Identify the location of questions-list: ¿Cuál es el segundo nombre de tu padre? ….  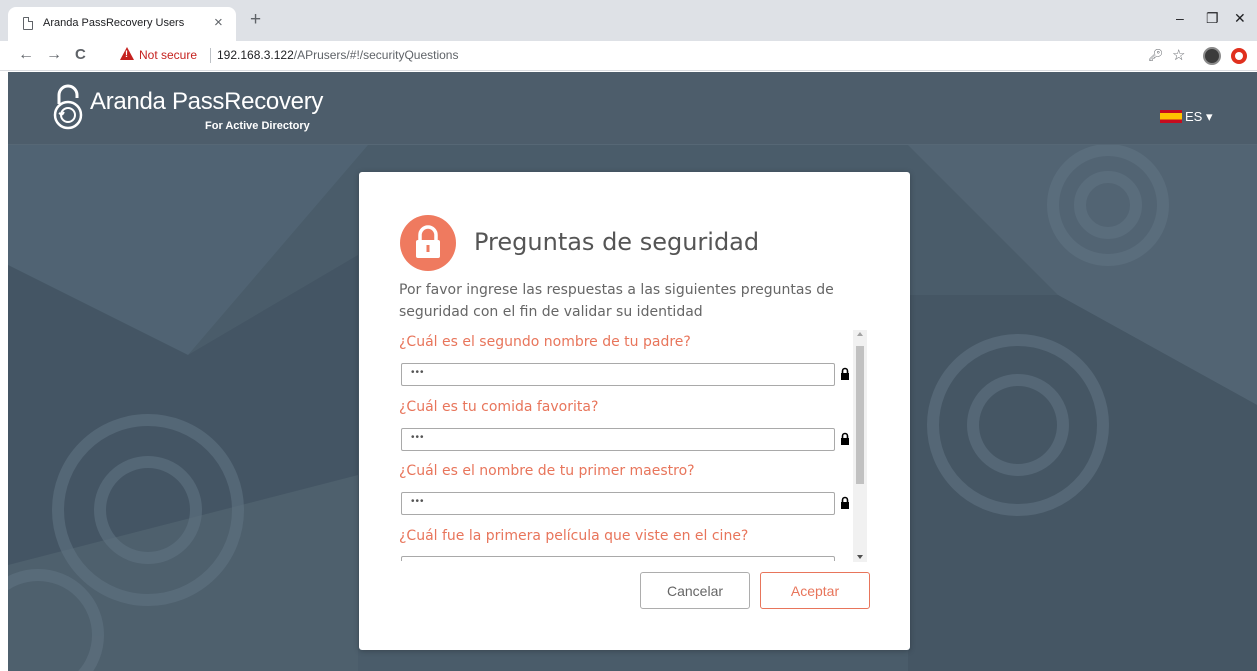
(634, 446).